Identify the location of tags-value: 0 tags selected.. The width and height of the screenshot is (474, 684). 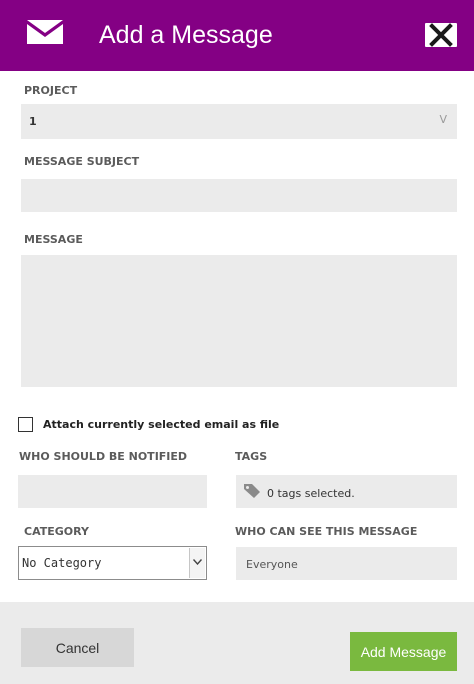
(311, 493).